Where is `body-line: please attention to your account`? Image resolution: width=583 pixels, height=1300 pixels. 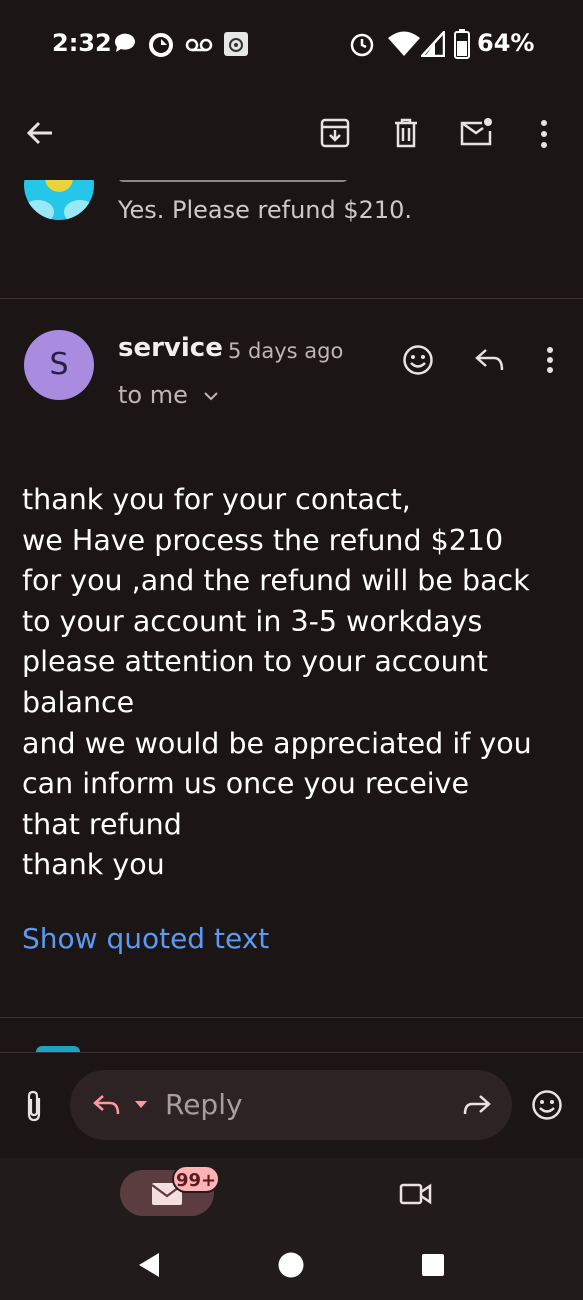
body-line: please attention to your account is located at coordinates (255, 662).